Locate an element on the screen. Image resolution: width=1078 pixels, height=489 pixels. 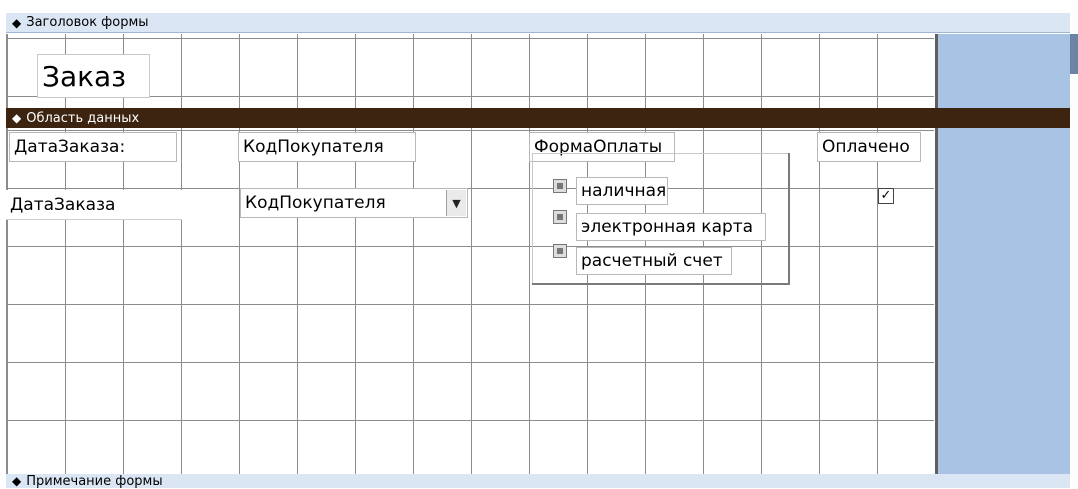
paid-checkbox: ✓ is located at coordinates (886, 196).